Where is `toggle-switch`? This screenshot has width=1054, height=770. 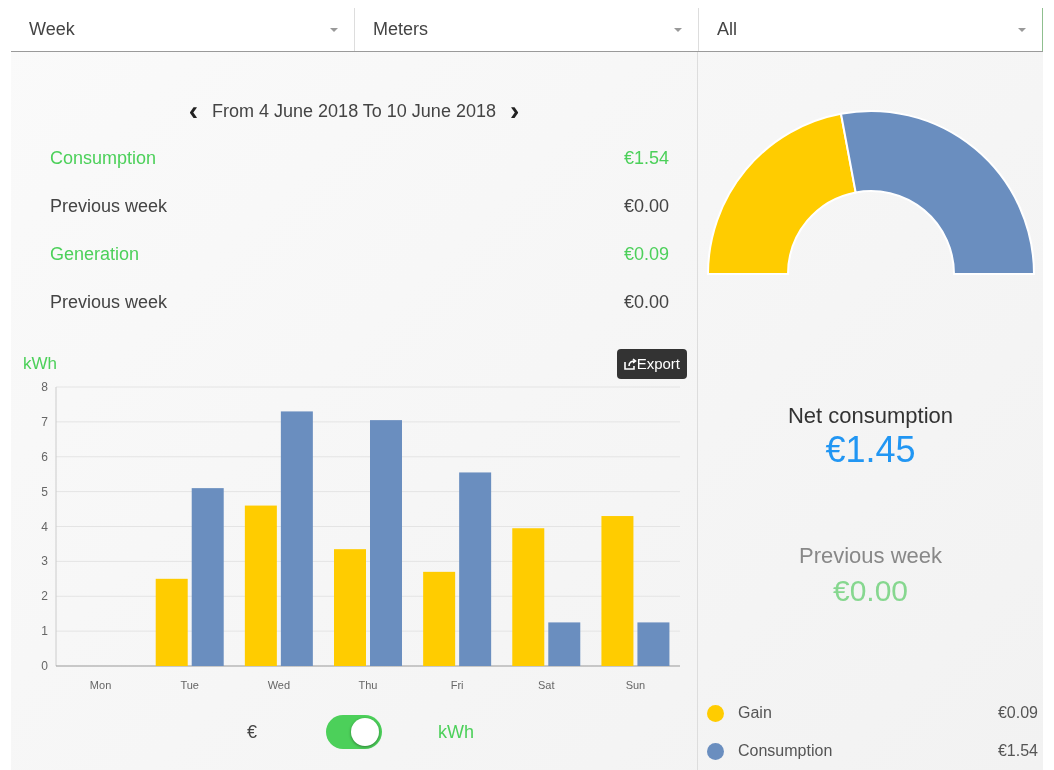
toggle-switch is located at coordinates (354, 732).